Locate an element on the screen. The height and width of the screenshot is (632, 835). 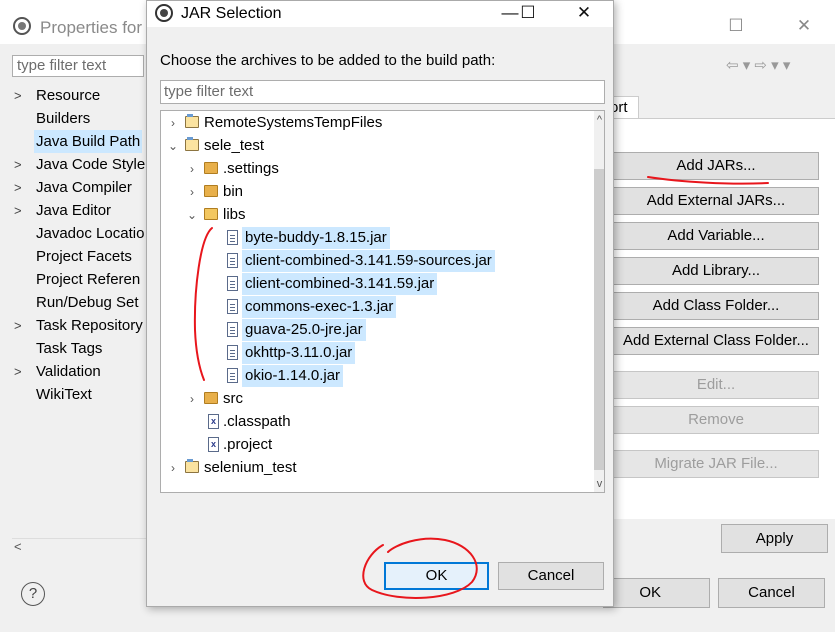
tree-node: okio-1.14.0.jar is located at coordinates (376, 376).